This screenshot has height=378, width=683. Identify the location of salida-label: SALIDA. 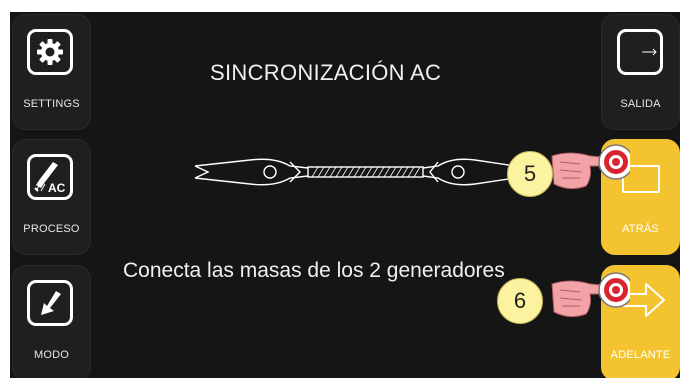
(640, 104).